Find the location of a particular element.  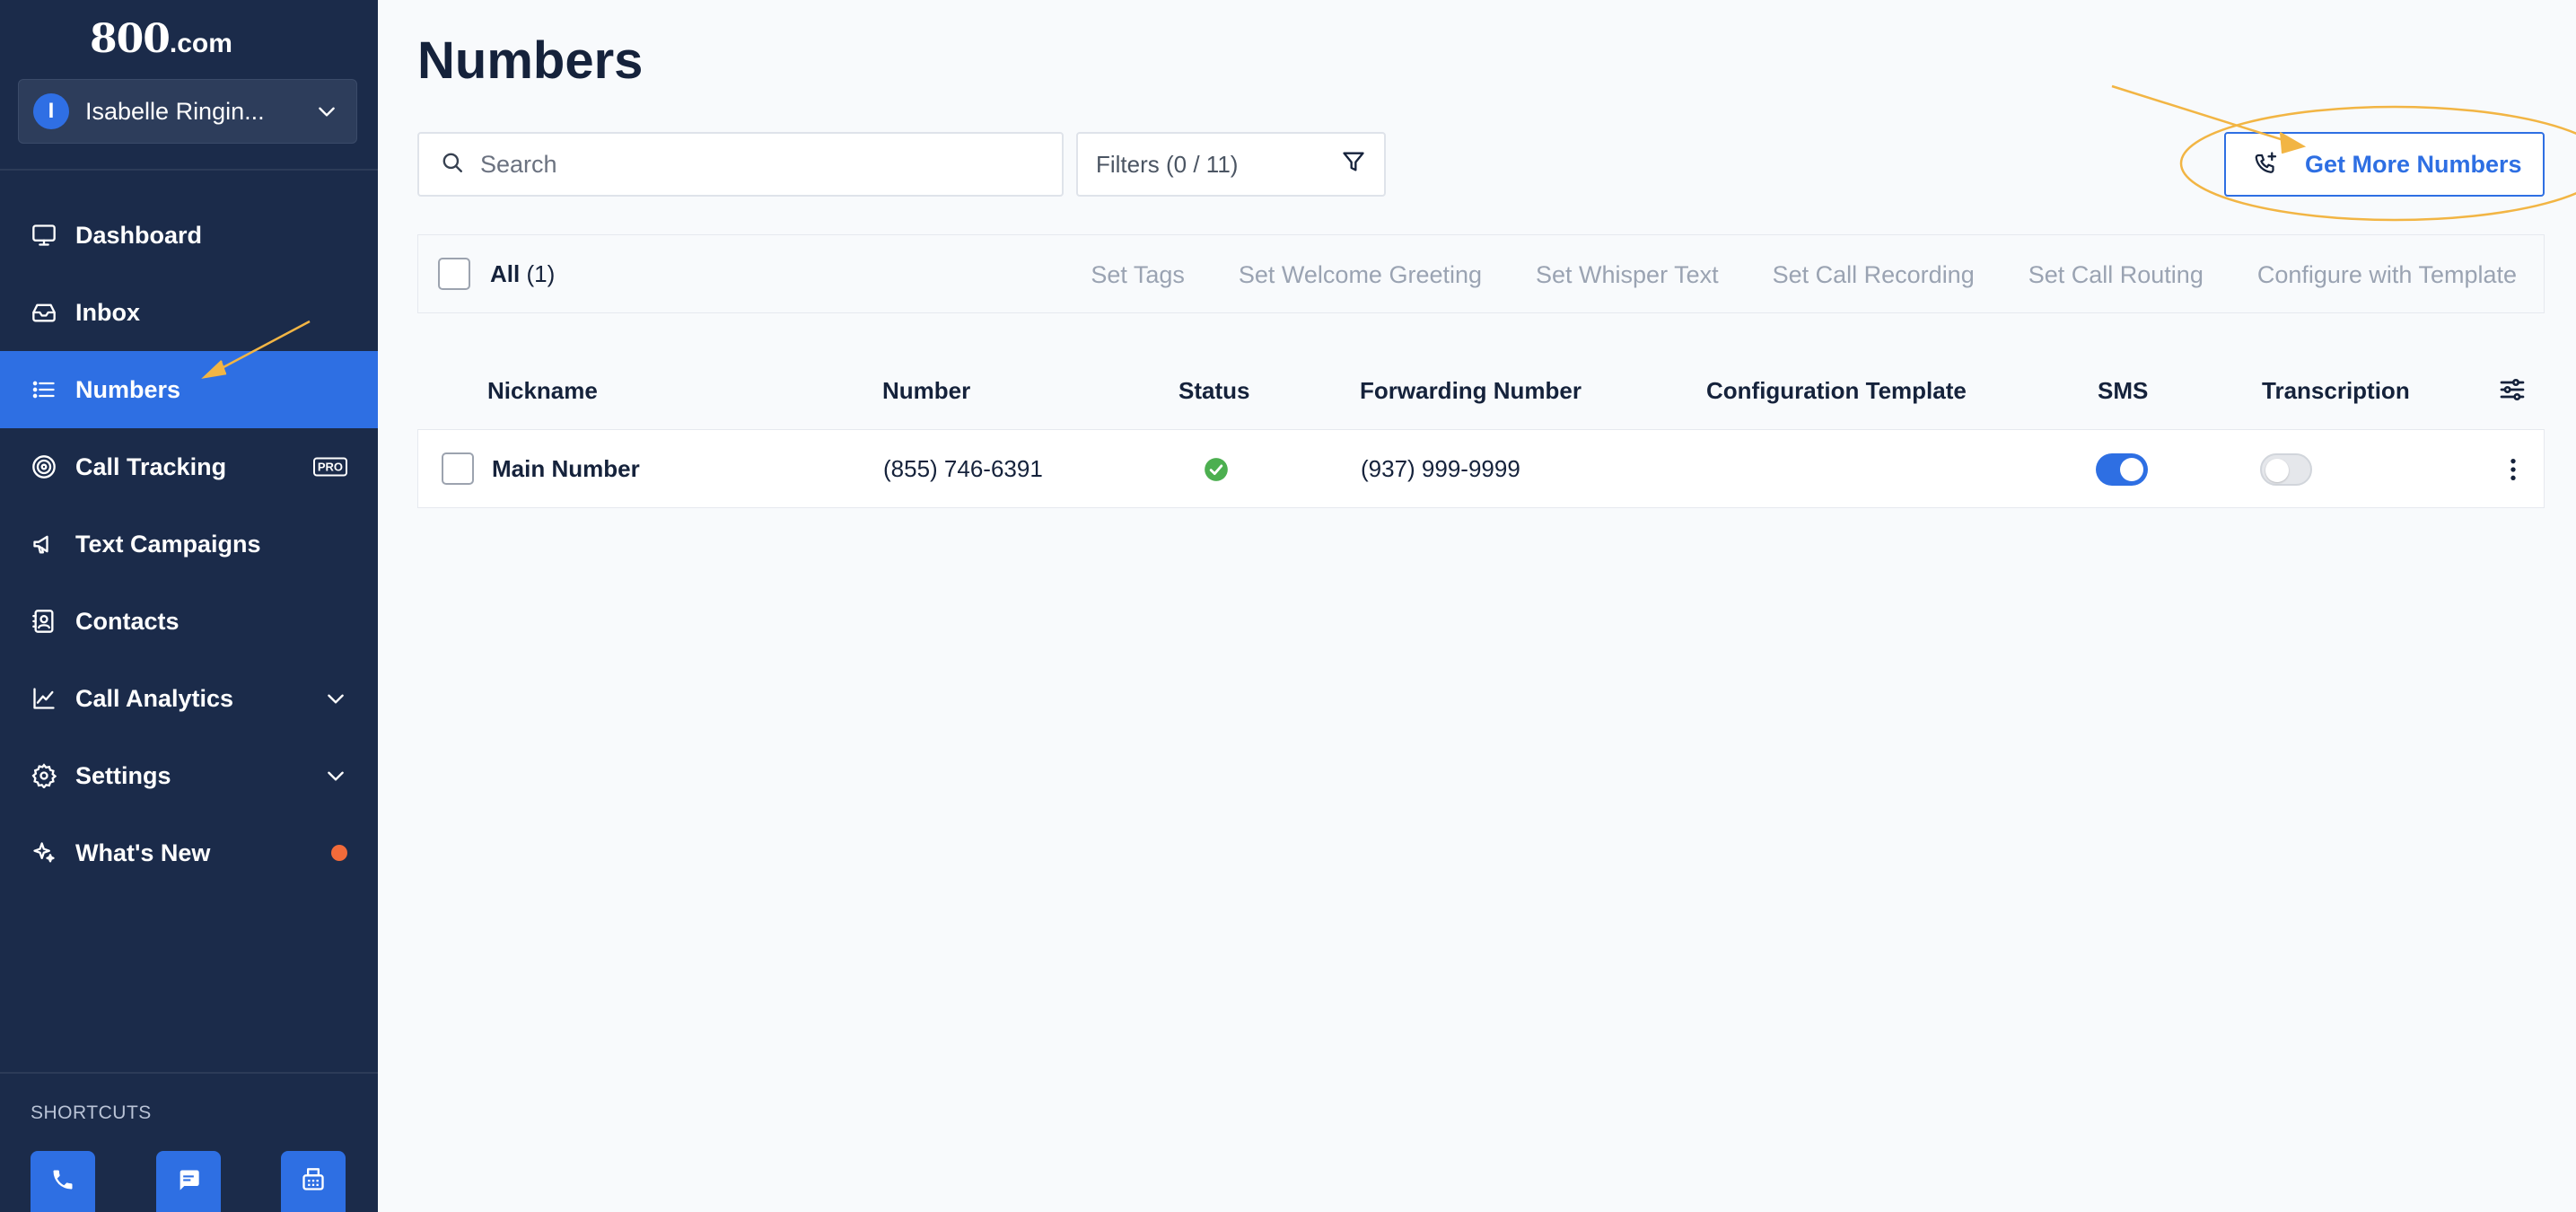

target-icon is located at coordinates (44, 467).